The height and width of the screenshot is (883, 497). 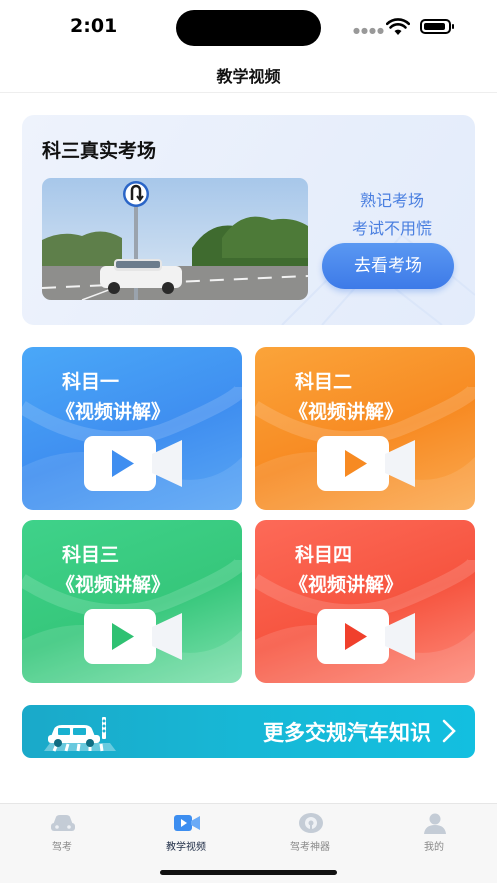 I want to click on subject-3-subtitle: 《视频讲解》, so click(x=113, y=585).